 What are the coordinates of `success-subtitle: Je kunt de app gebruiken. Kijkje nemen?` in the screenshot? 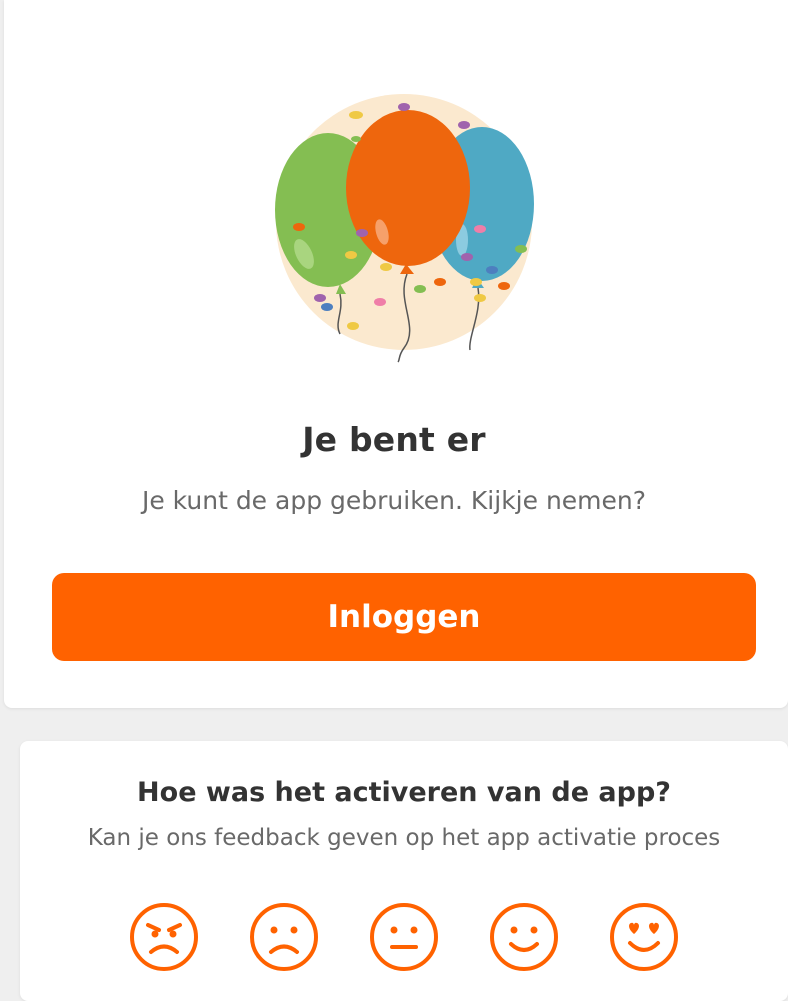 It's located at (394, 500).